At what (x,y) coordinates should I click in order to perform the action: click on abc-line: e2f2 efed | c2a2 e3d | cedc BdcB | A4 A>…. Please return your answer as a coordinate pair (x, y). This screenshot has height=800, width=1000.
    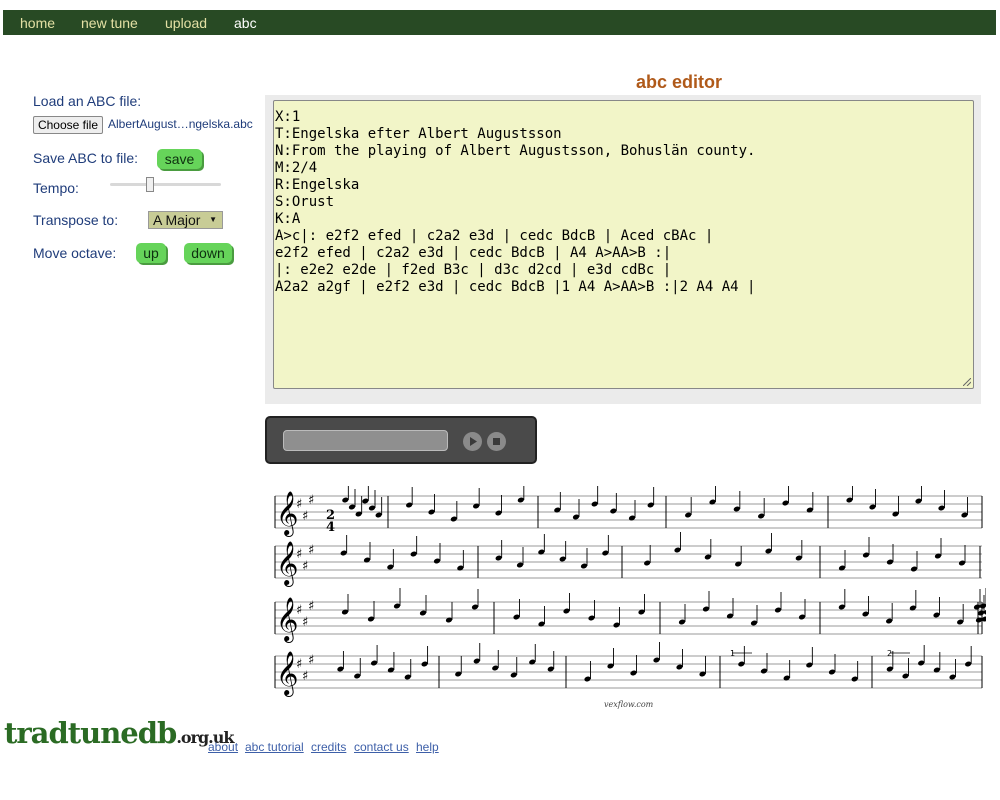
    Looking at the image, I should click on (473, 253).